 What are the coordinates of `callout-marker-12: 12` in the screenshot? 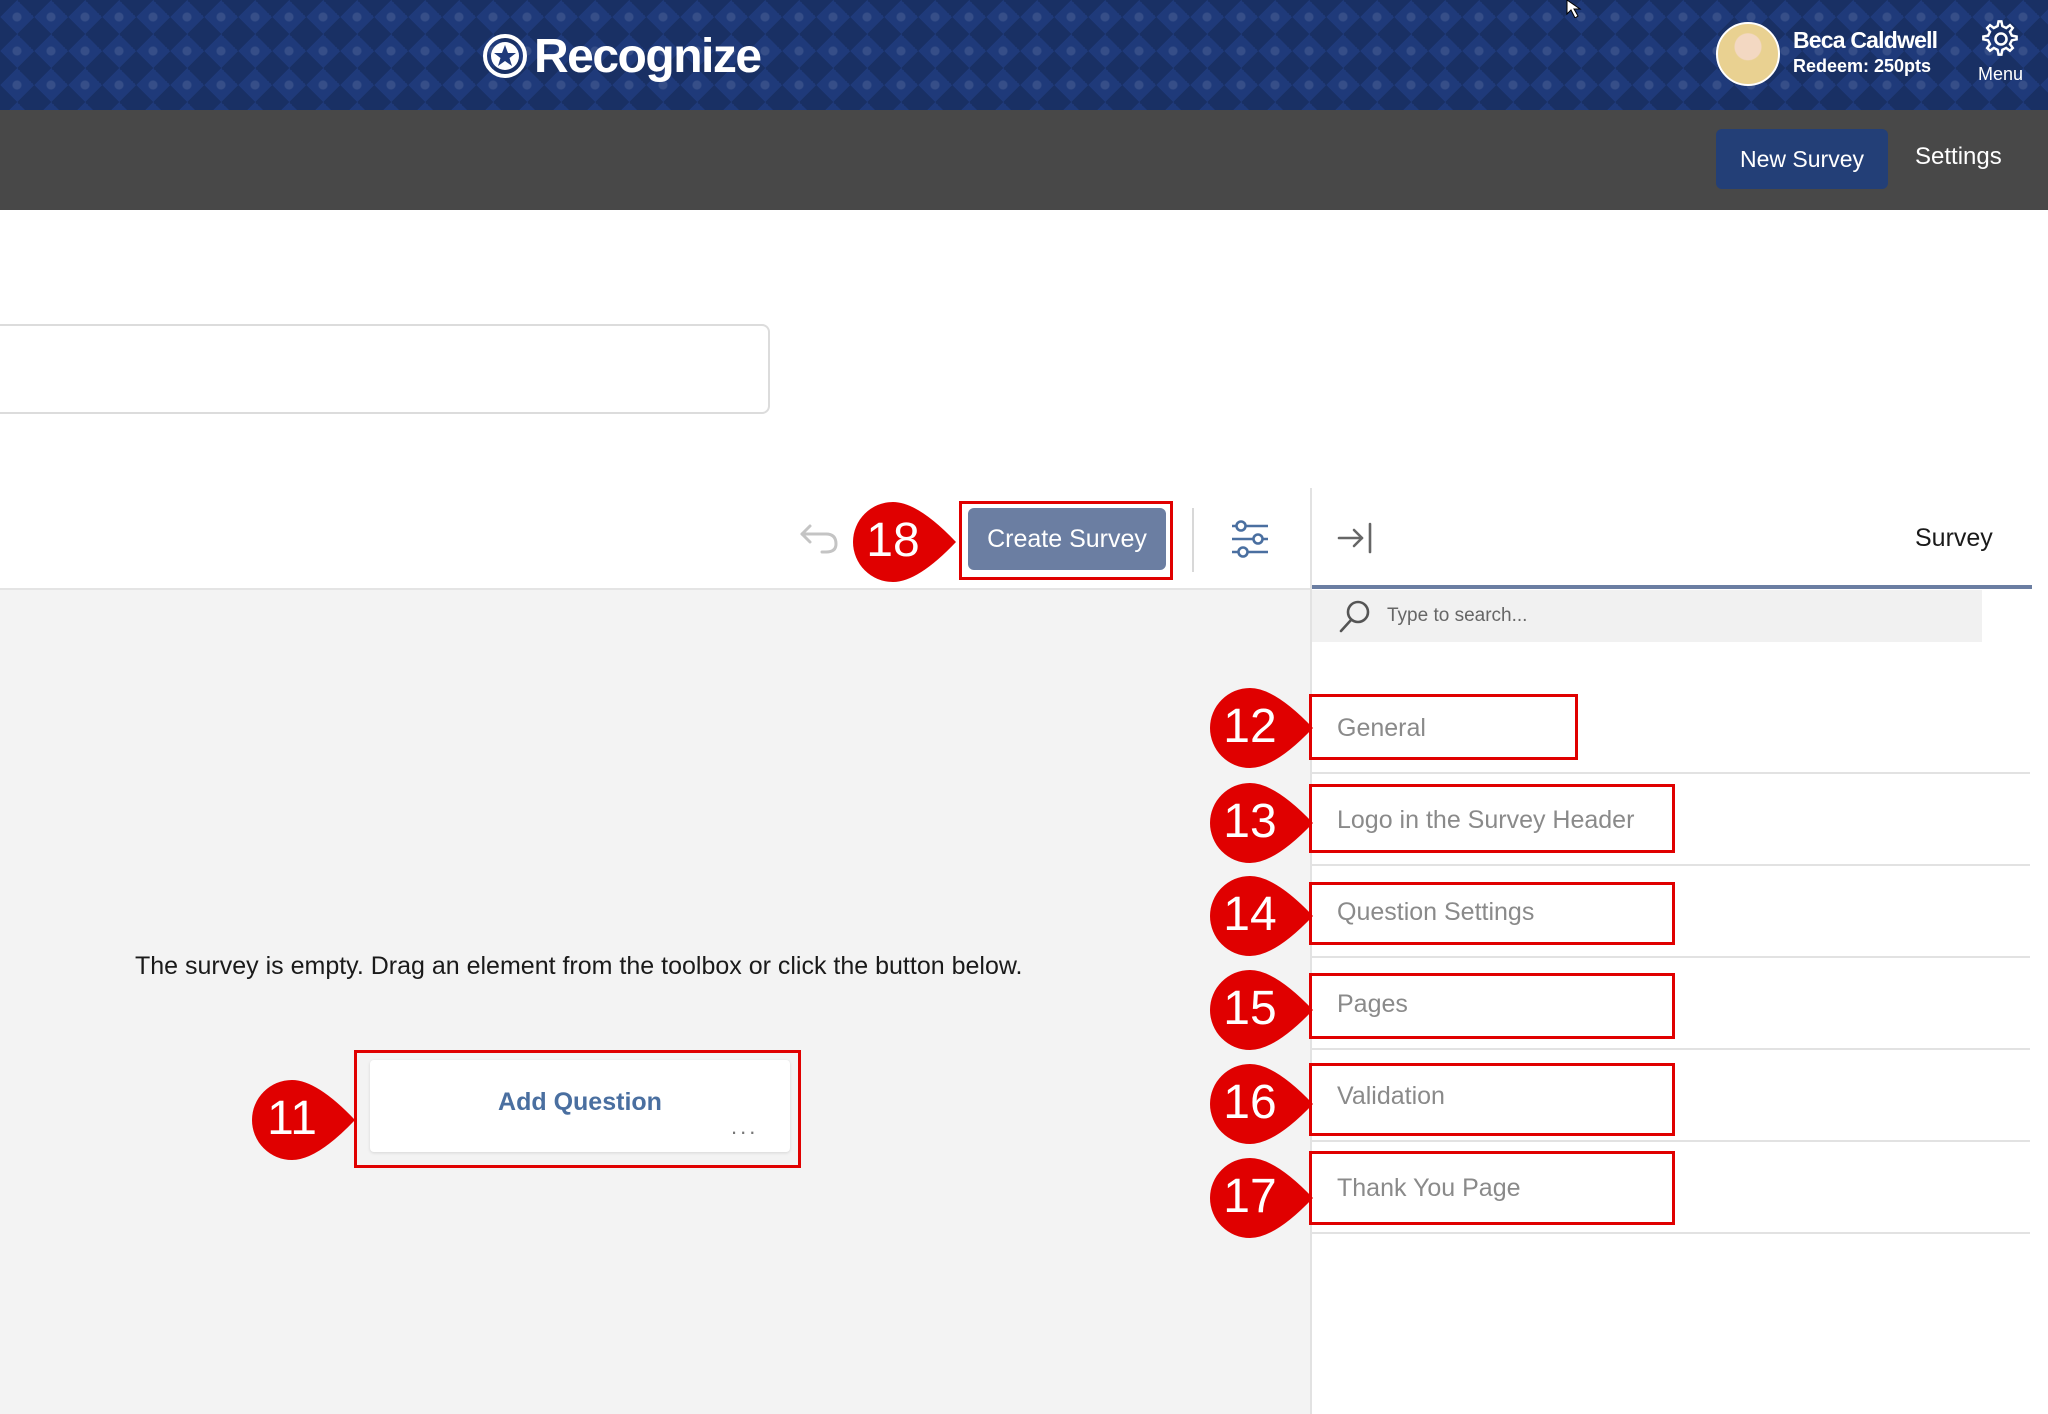 It's located at (1260, 728).